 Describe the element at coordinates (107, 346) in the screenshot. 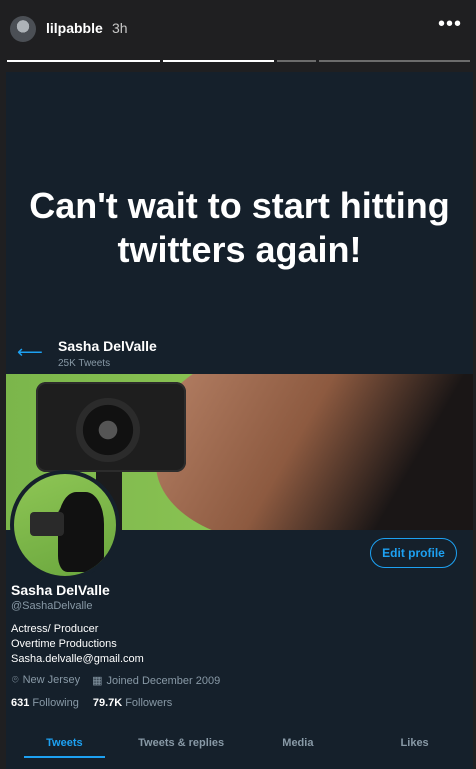

I see `profile-name-header: Sasha DelValle` at that location.